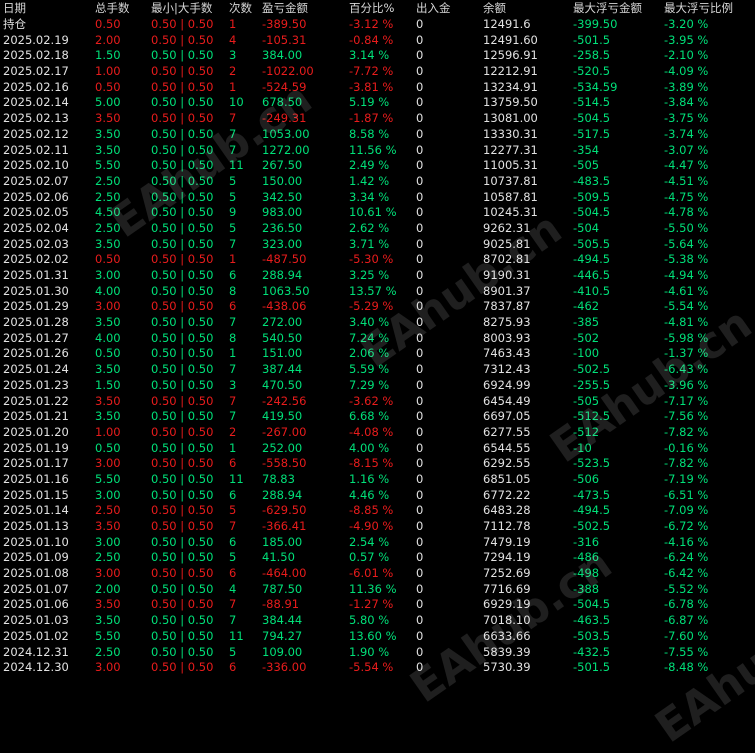 This screenshot has width=755, height=753. What do you see at coordinates (371, 667) in the screenshot?
I see `row-percent: -5.54 %` at bounding box center [371, 667].